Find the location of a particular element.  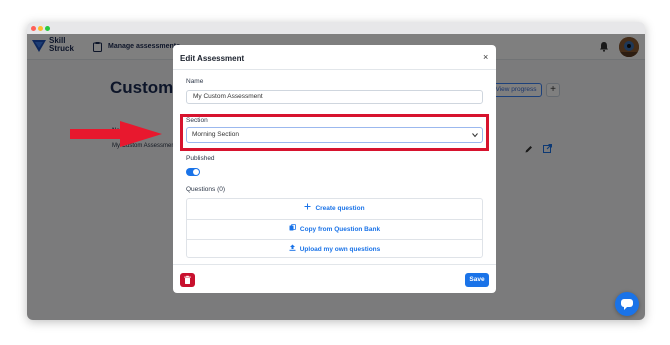

section-select-value: Morning Section is located at coordinates (215, 134).